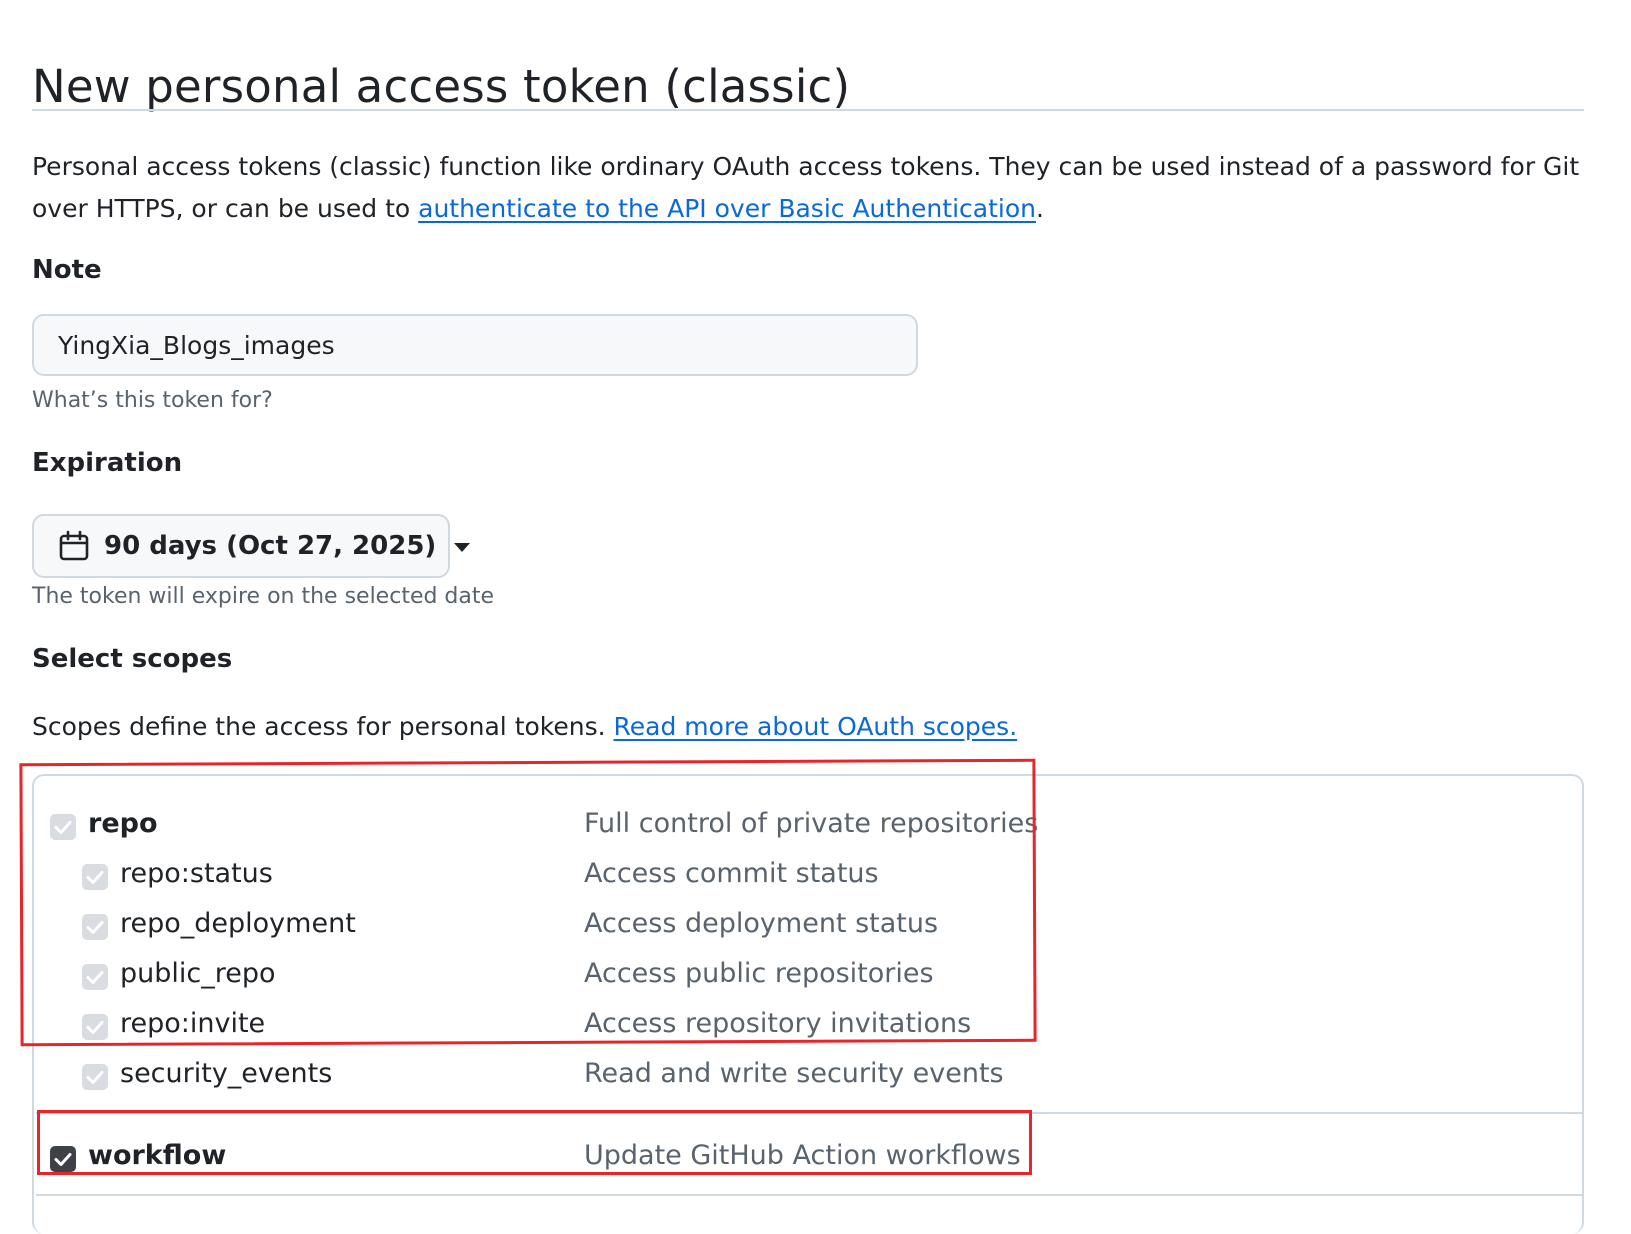  Describe the element at coordinates (152, 400) in the screenshot. I see `note-hint: What’s this token for?` at that location.